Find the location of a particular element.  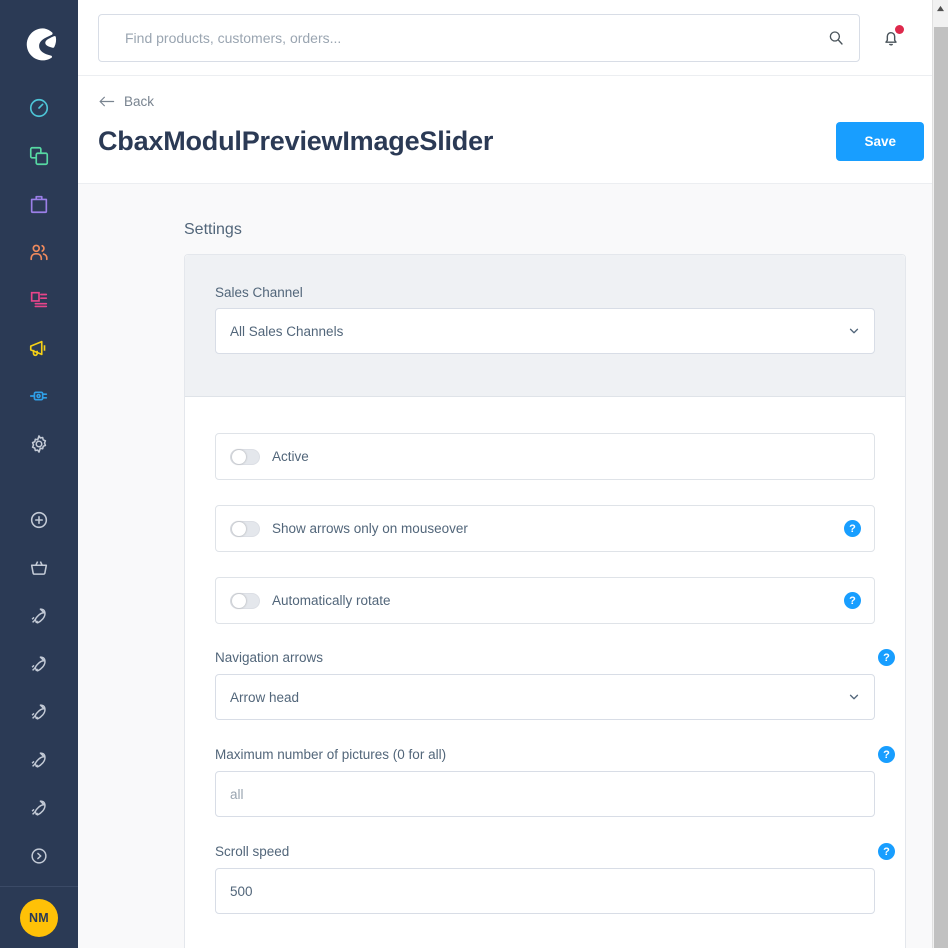

user-avatar: NM is located at coordinates (39, 917).